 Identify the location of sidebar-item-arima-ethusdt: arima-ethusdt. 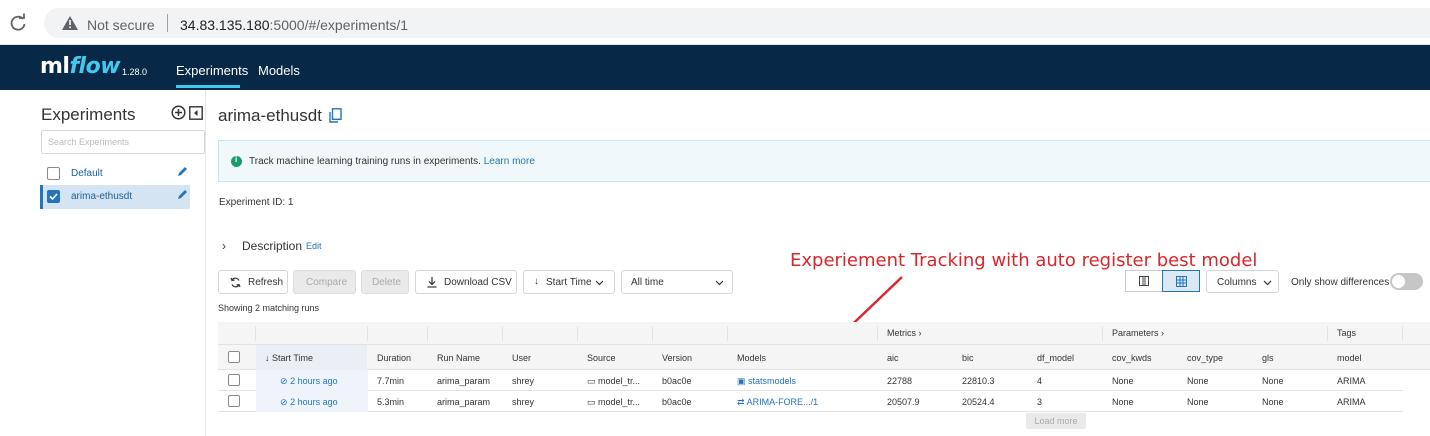
(115, 197).